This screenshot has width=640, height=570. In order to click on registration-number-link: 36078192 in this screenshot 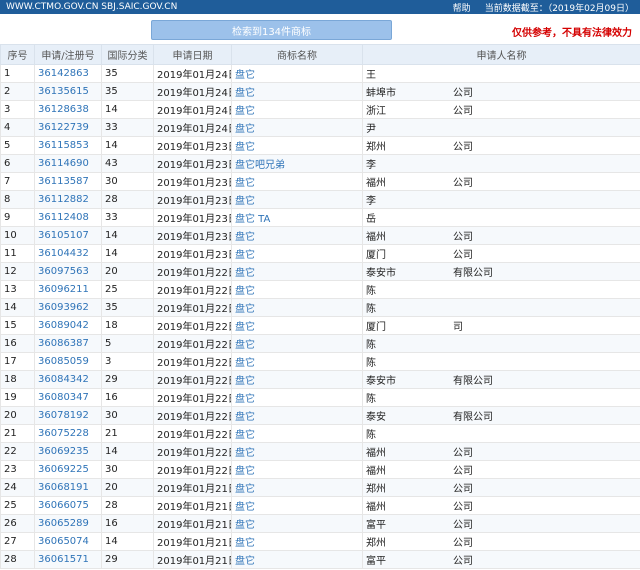, I will do `click(68, 415)`.